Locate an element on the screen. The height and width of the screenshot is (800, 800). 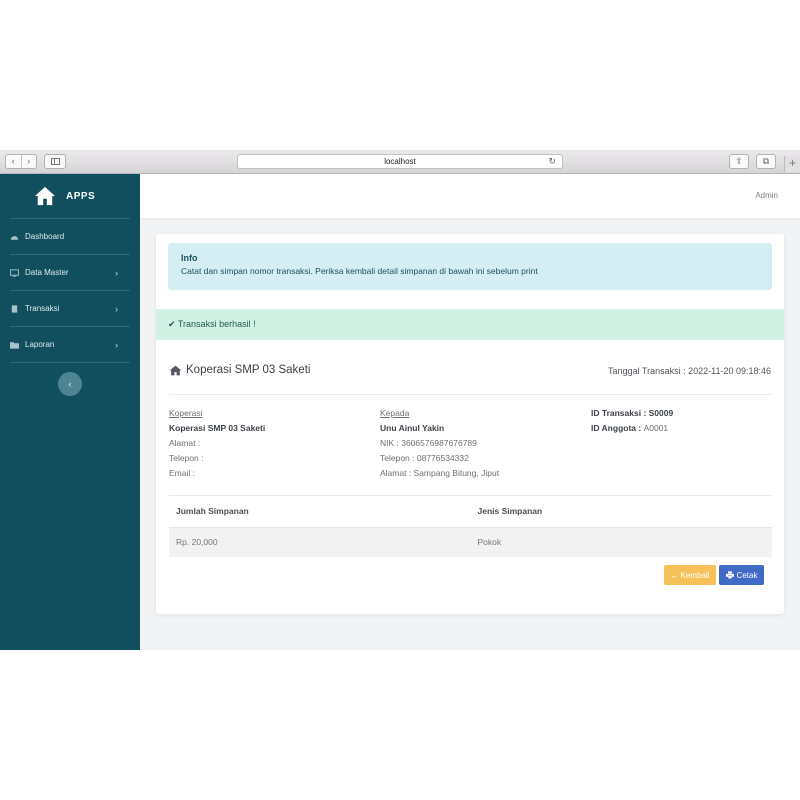
check-icon: ✔ is located at coordinates (172, 324).